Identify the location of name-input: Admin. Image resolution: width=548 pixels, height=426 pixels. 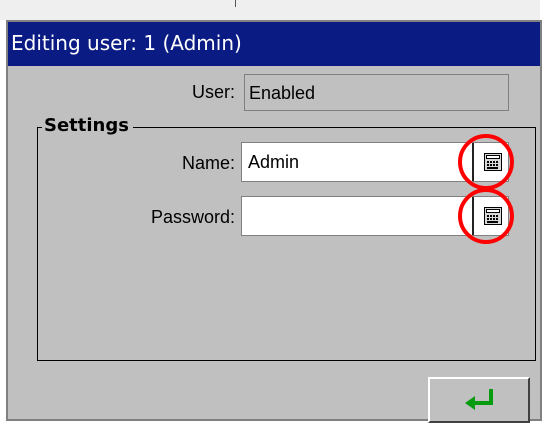
(375, 162).